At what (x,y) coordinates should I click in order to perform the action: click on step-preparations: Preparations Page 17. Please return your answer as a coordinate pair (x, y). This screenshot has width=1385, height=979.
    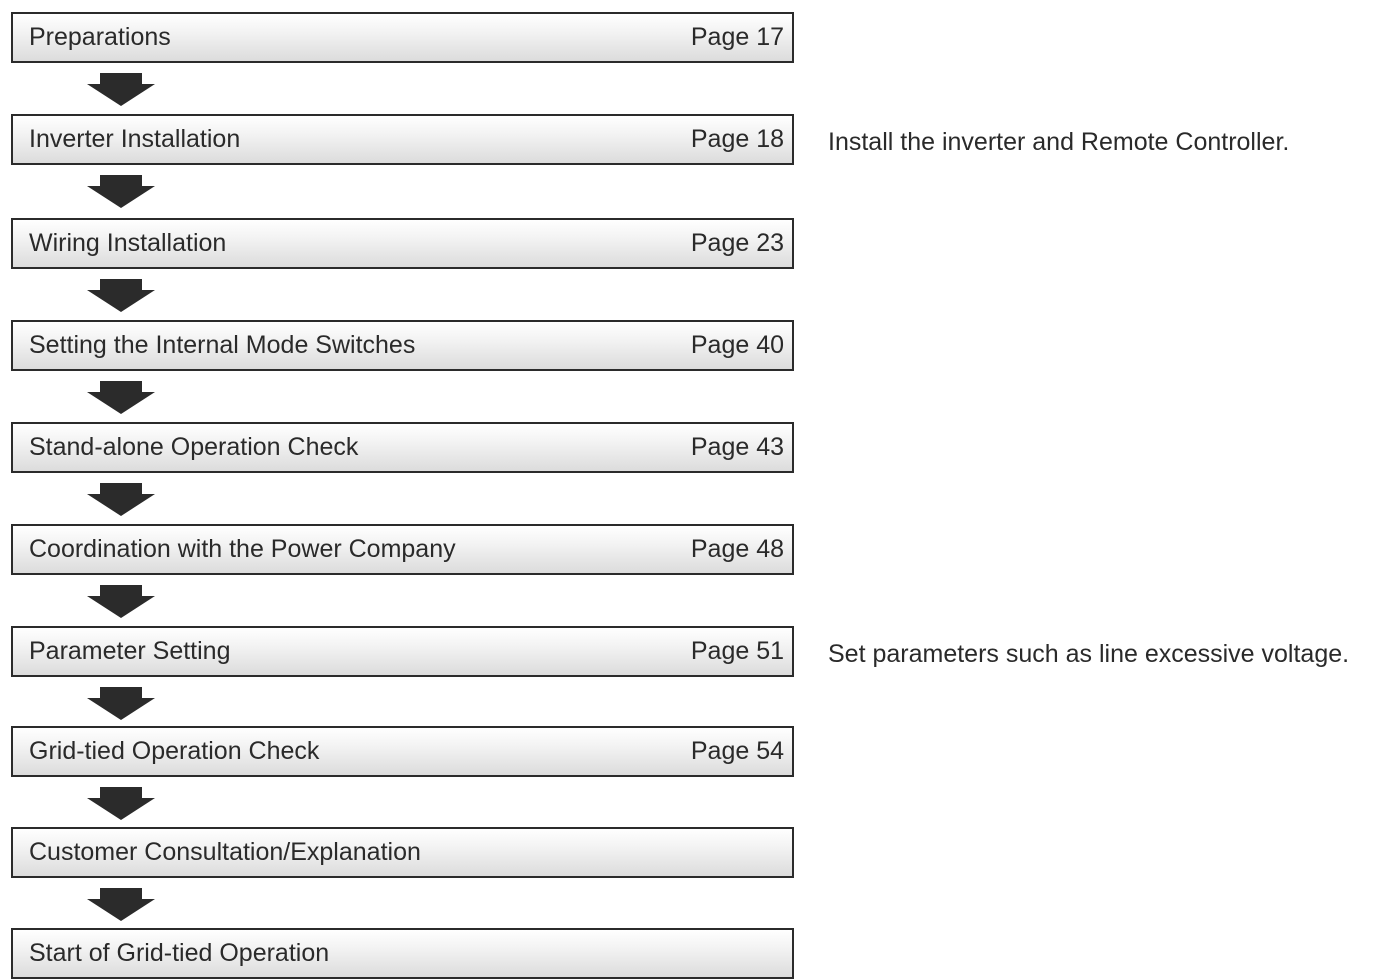
    Looking at the image, I should click on (402, 37).